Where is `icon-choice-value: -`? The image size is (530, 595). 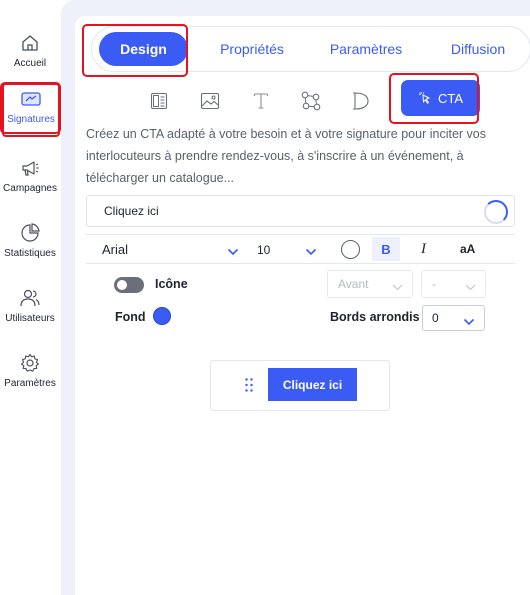 icon-choice-value: - is located at coordinates (434, 284).